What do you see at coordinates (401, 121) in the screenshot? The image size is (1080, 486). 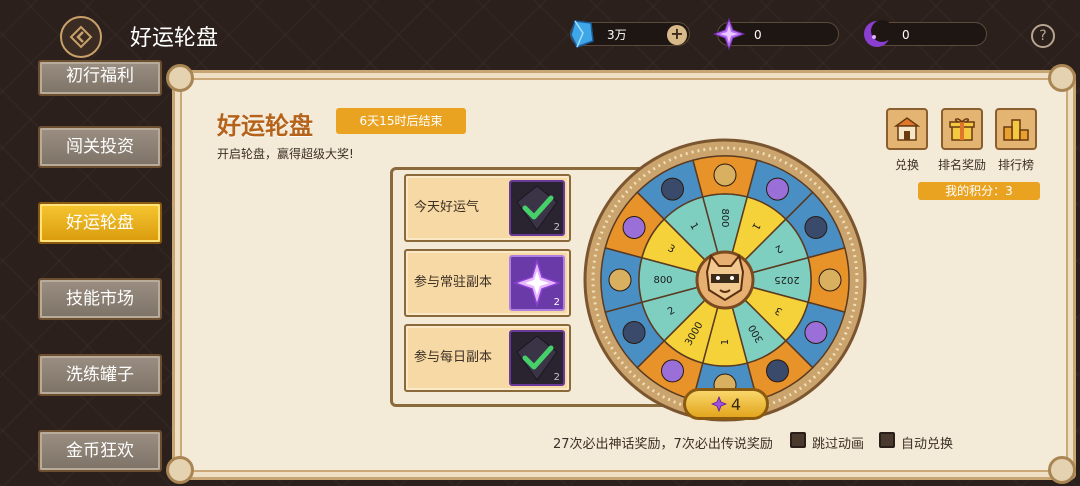 I see `event-timer-badge: 6天15时后结束` at bounding box center [401, 121].